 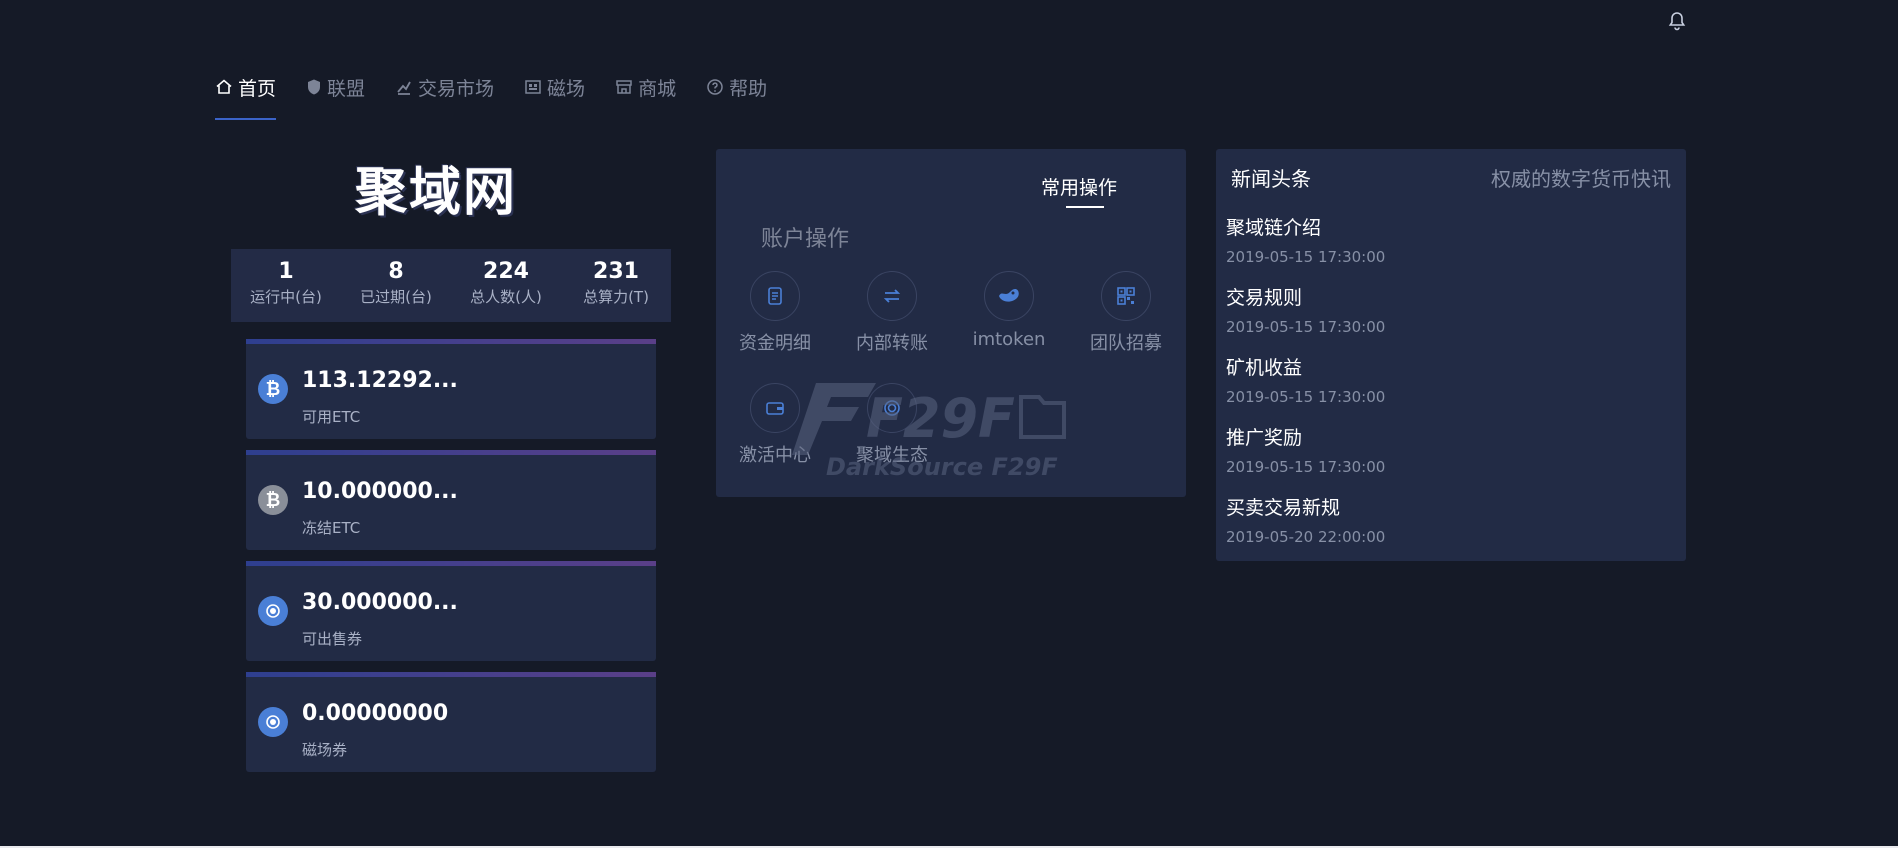 I want to click on news-subheading: 权威的数字货币快讯, so click(x=1581, y=179).